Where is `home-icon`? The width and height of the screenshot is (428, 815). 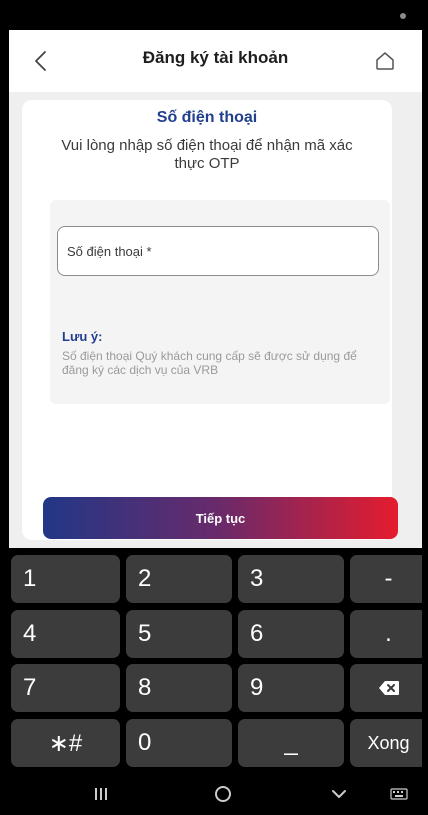
home-icon is located at coordinates (385, 61).